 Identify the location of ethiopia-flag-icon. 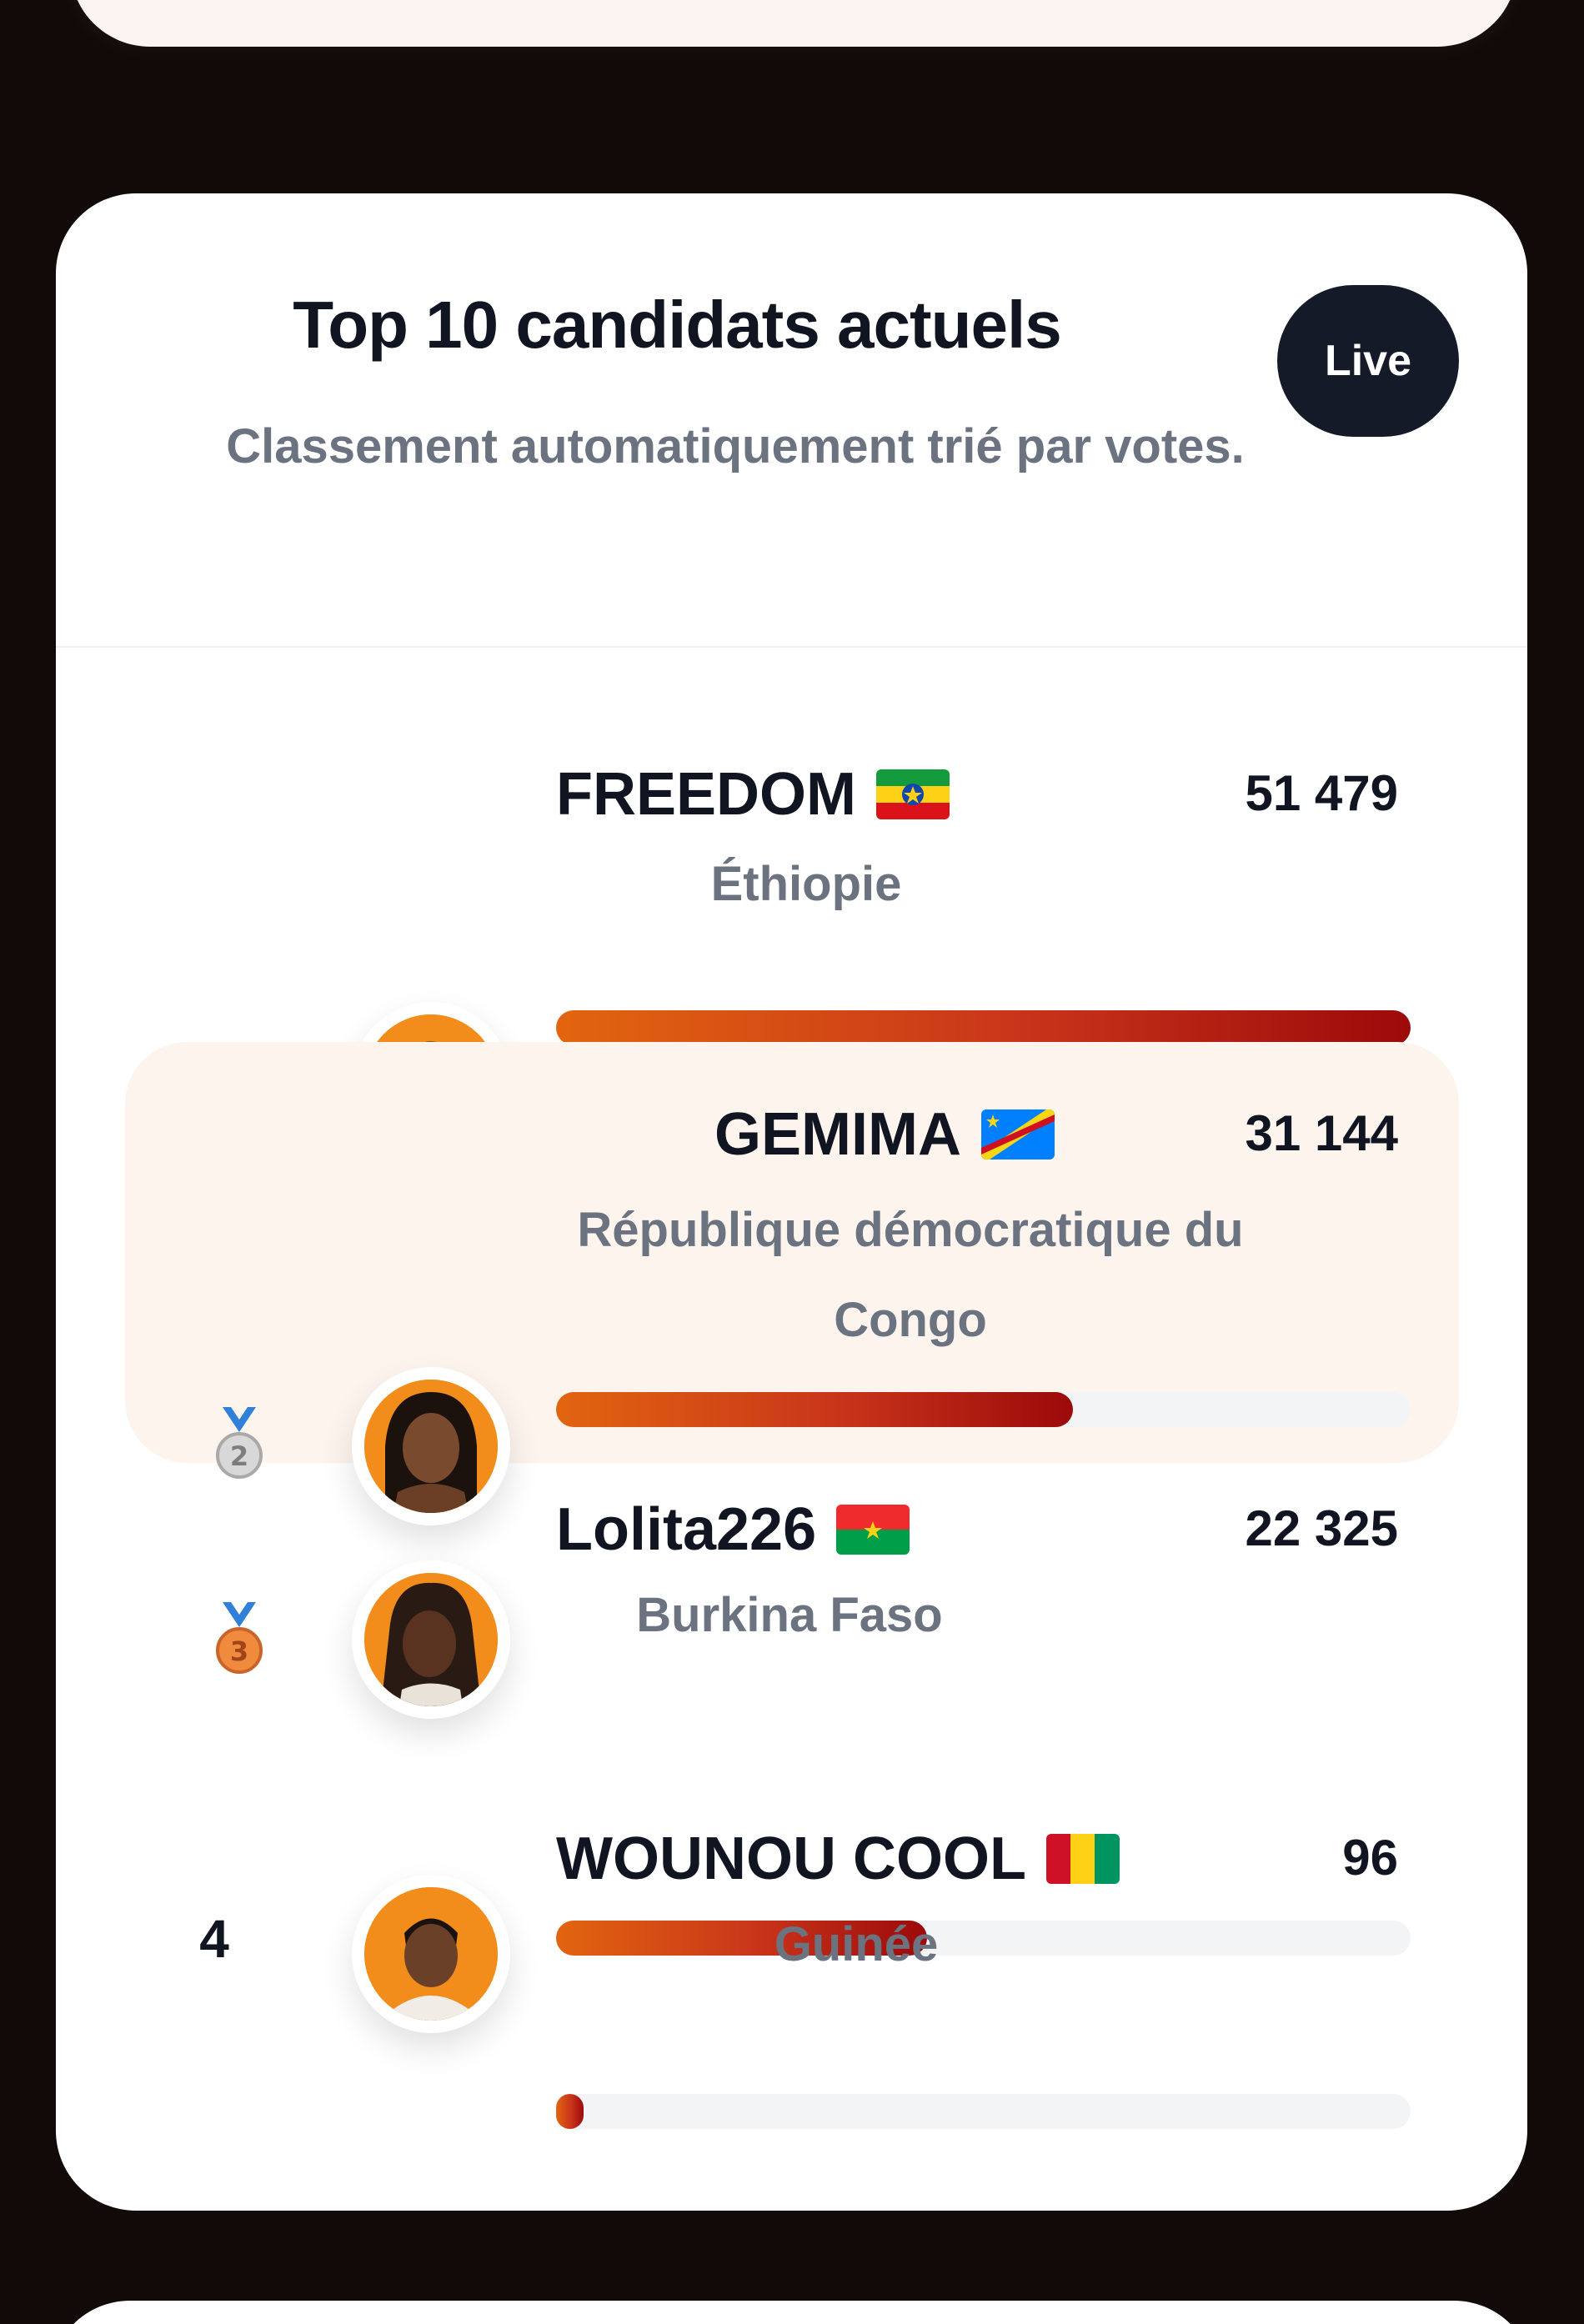
(913, 794).